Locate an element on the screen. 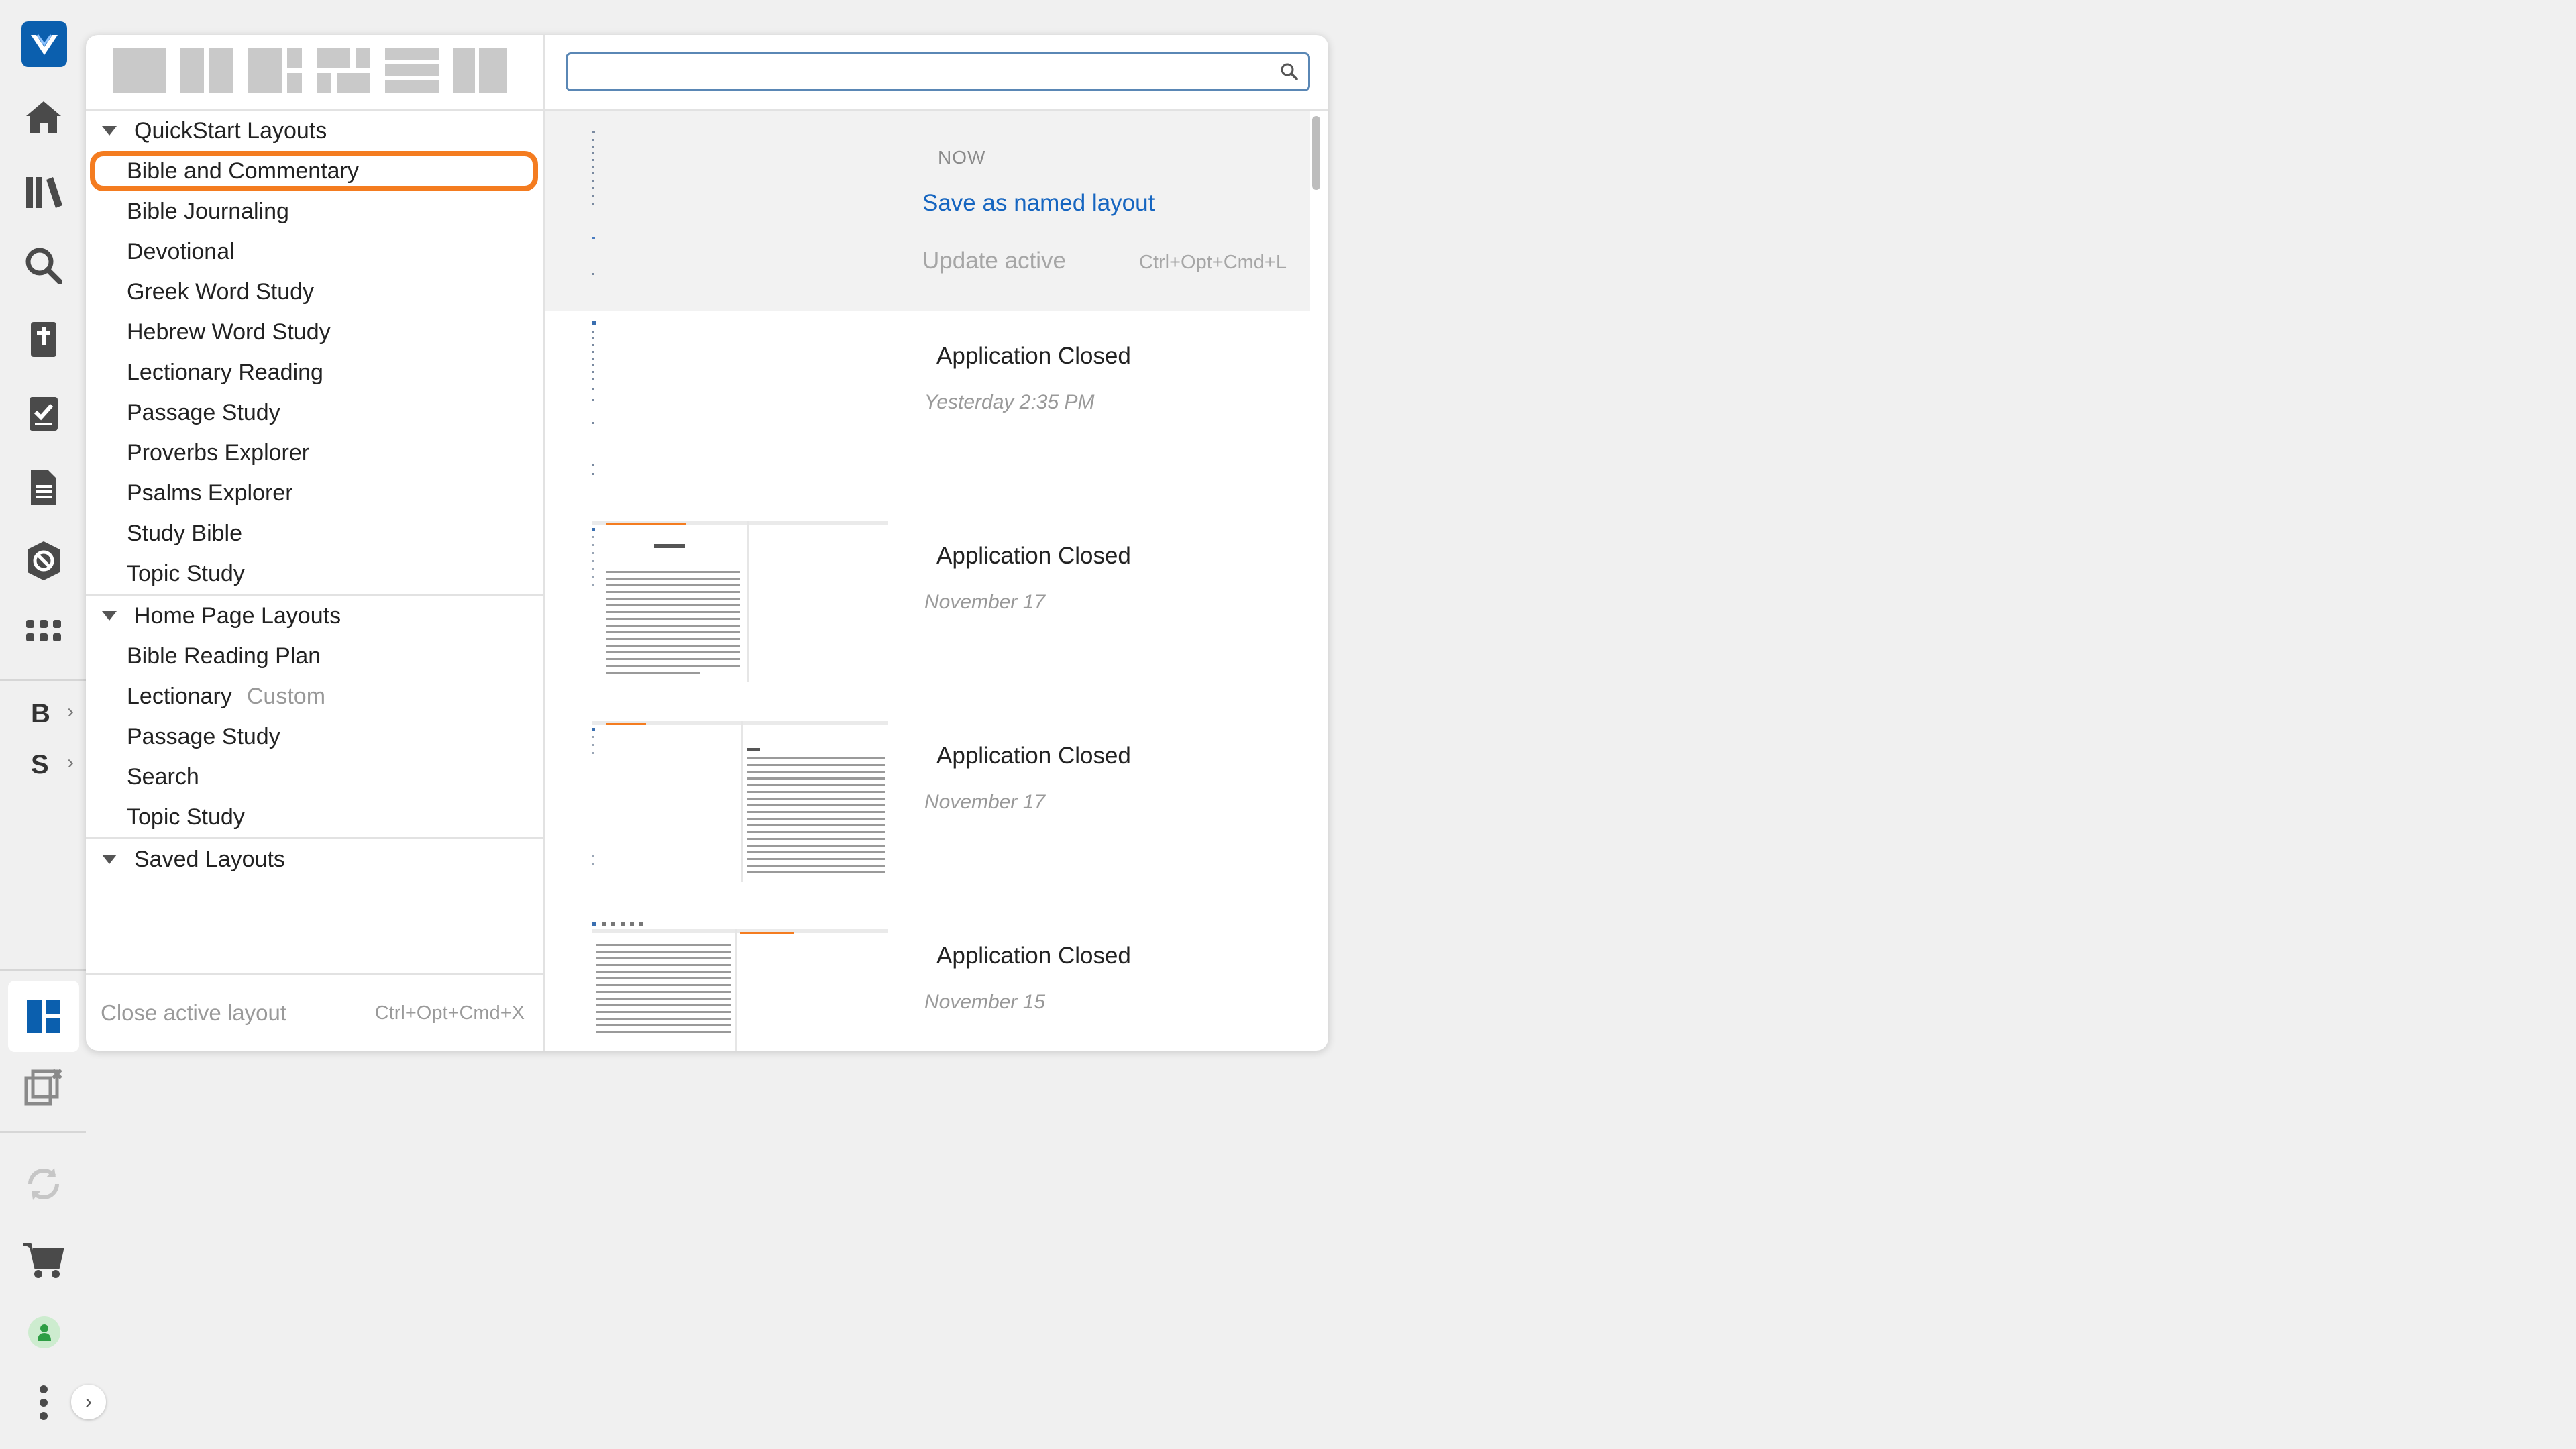 This screenshot has height=1449, width=2576. user-icon is located at coordinates (44, 1332).